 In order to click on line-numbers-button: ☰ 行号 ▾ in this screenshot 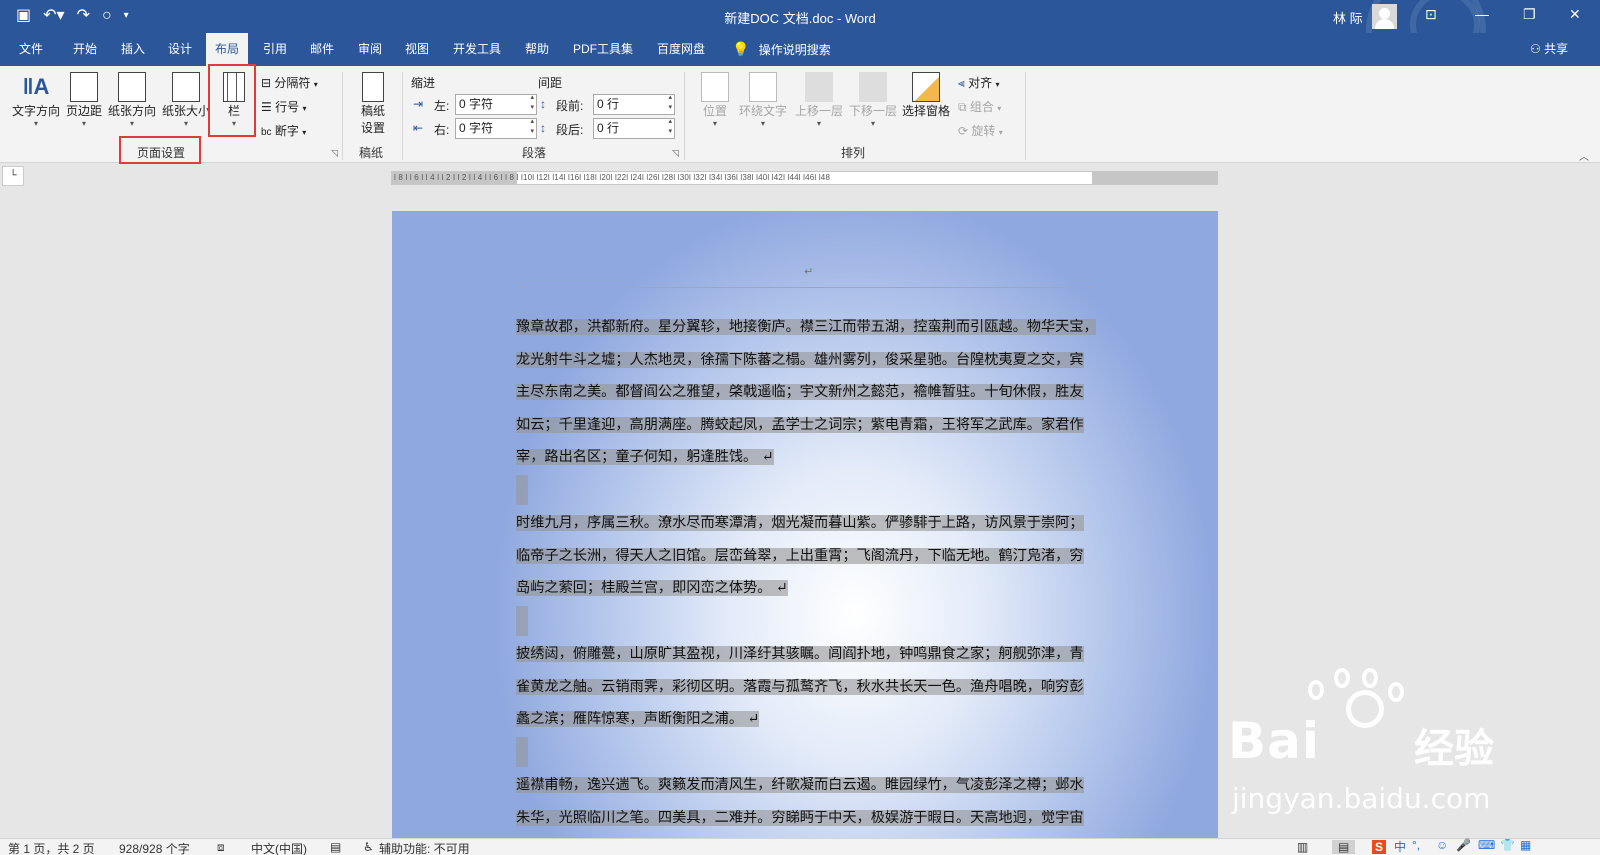, I will do `click(283, 106)`.